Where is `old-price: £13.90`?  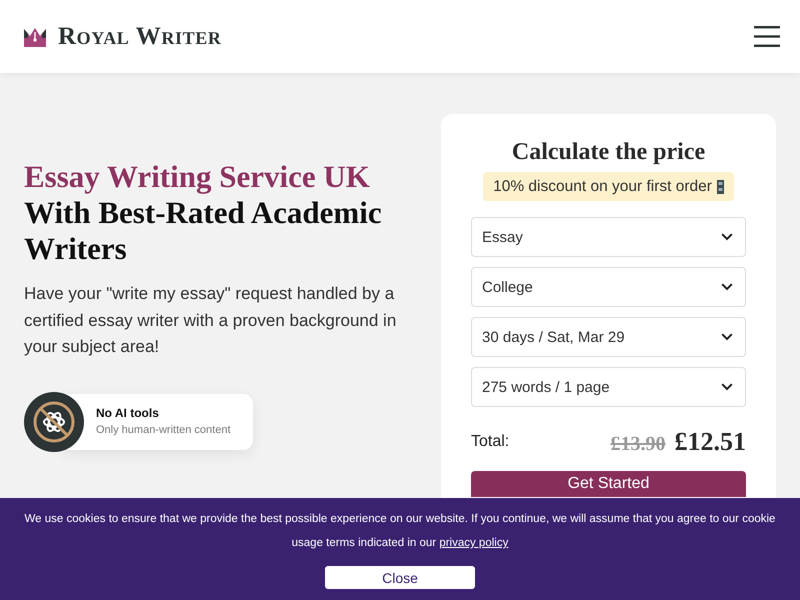 old-price: £13.90 is located at coordinates (638, 444).